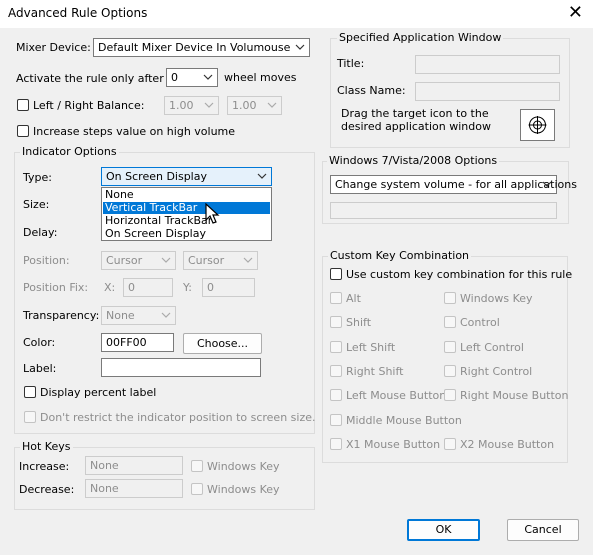  Describe the element at coordinates (120, 315) in the screenshot. I see `transparency-value: None` at that location.